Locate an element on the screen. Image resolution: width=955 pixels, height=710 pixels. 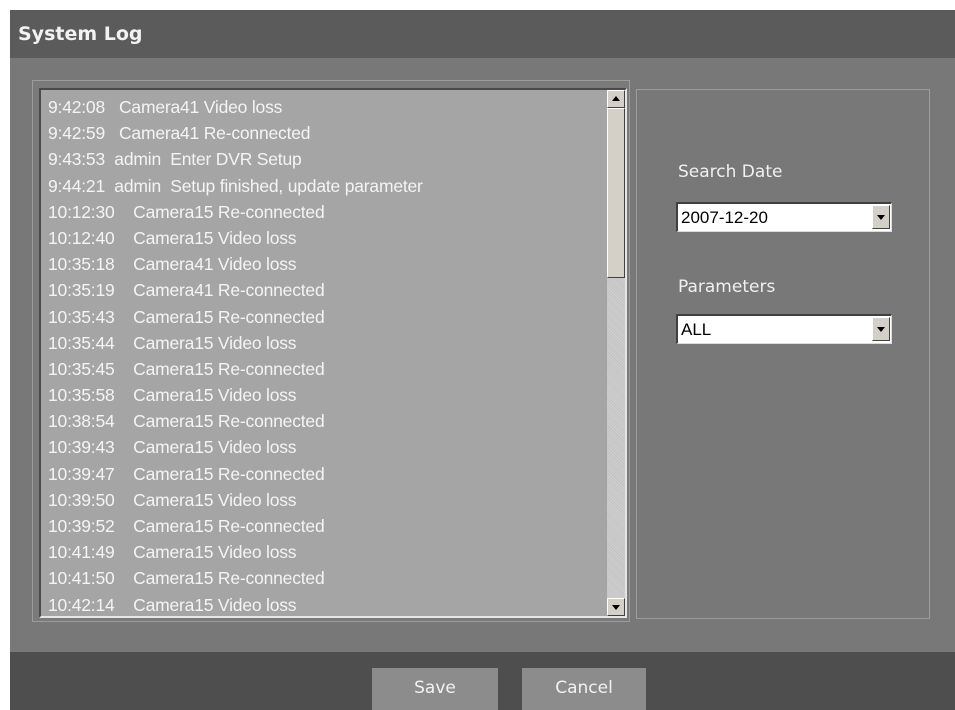
log-entry: 10:35:45 Camera15 Re-connected is located at coordinates (325, 369).